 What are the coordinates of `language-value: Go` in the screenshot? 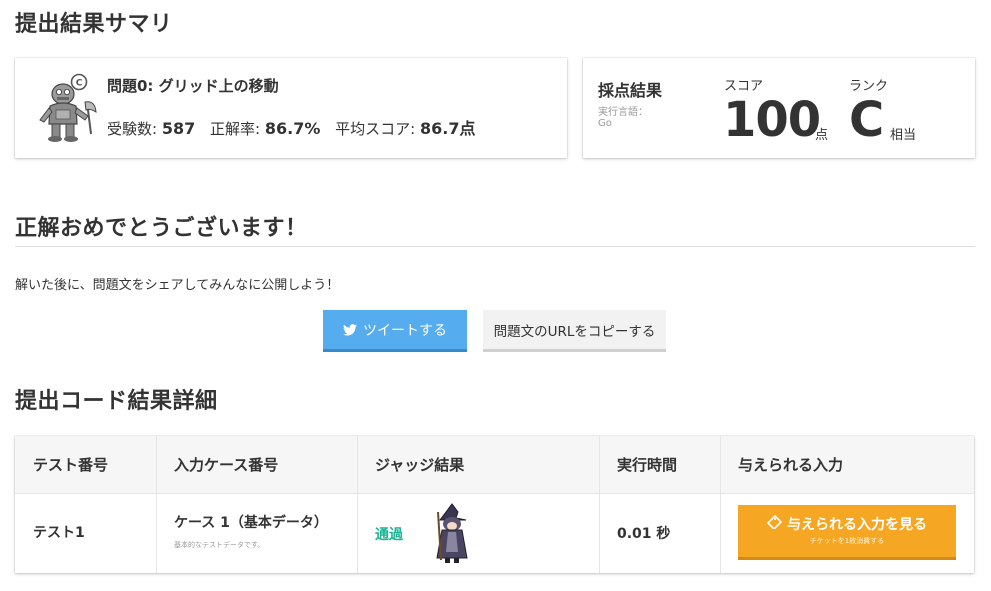 It's located at (605, 123).